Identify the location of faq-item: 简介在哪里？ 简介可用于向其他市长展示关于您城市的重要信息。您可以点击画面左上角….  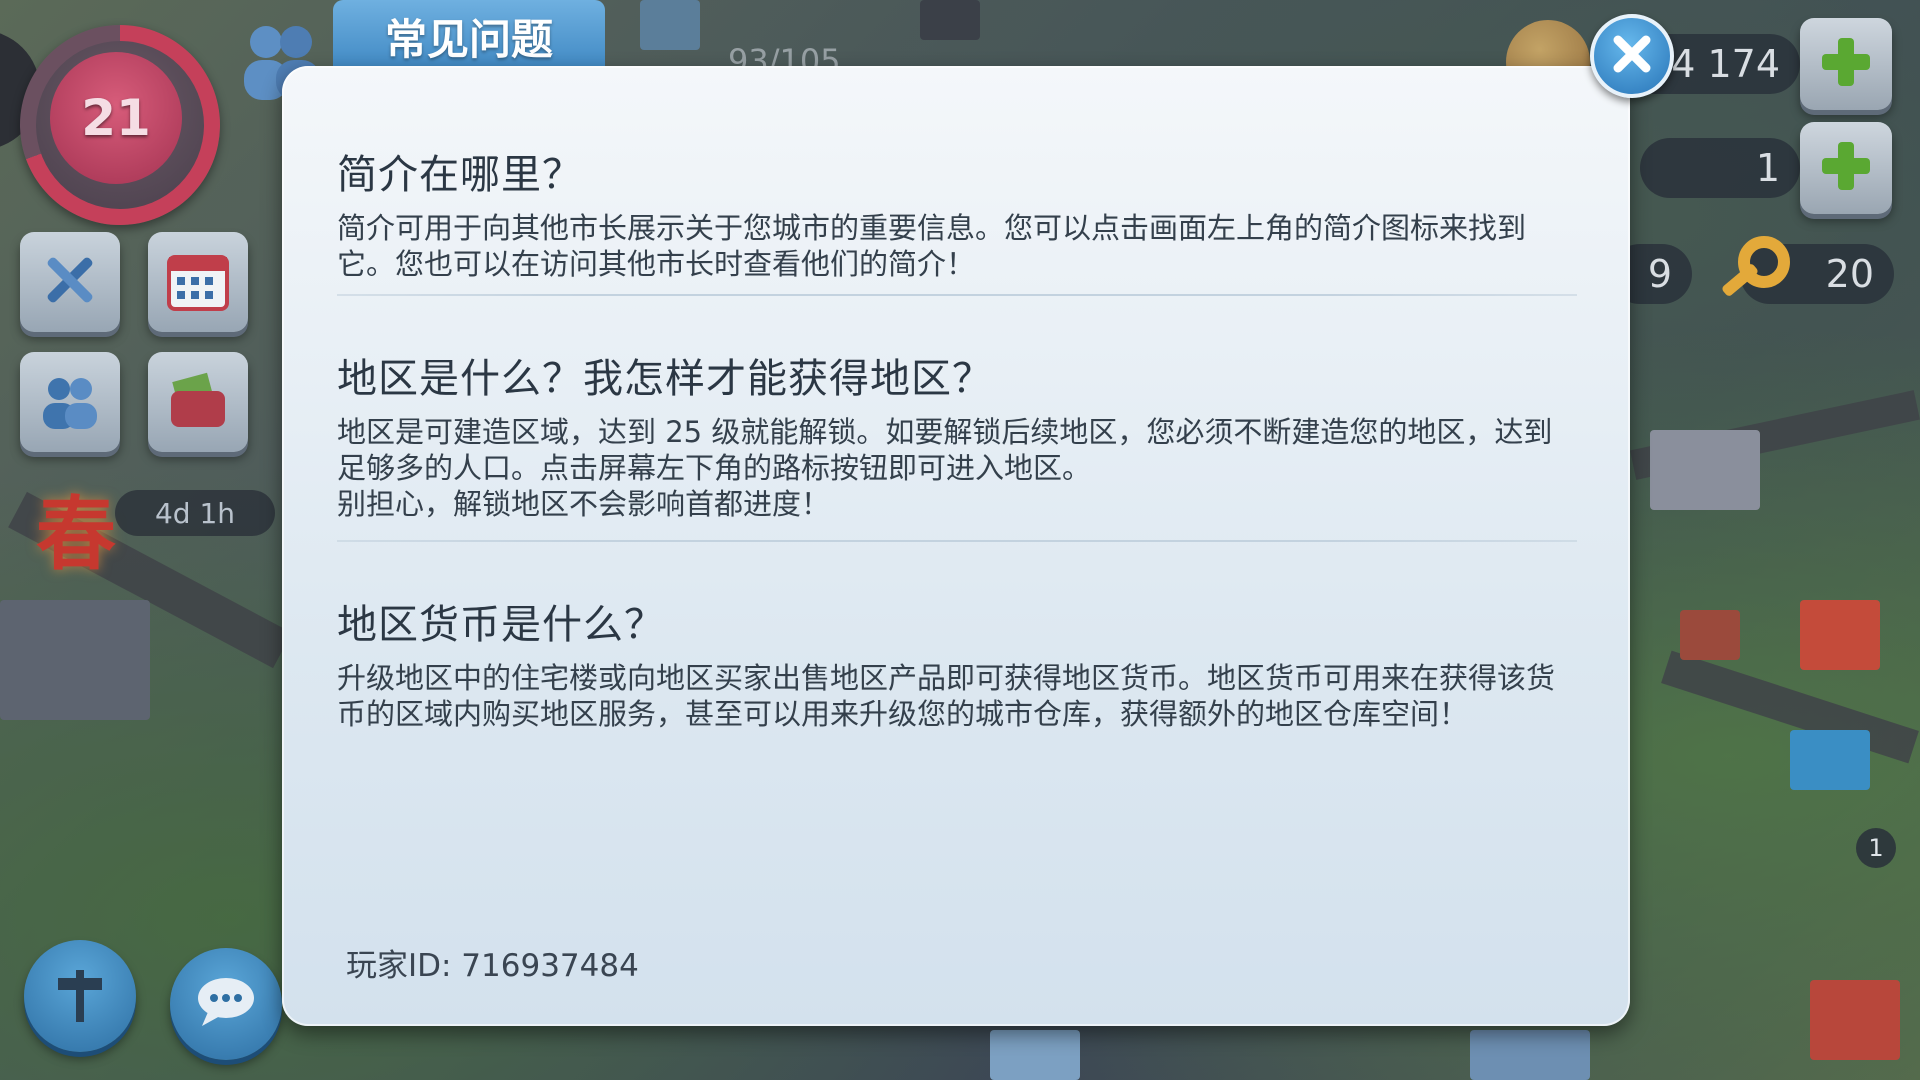
(957, 212).